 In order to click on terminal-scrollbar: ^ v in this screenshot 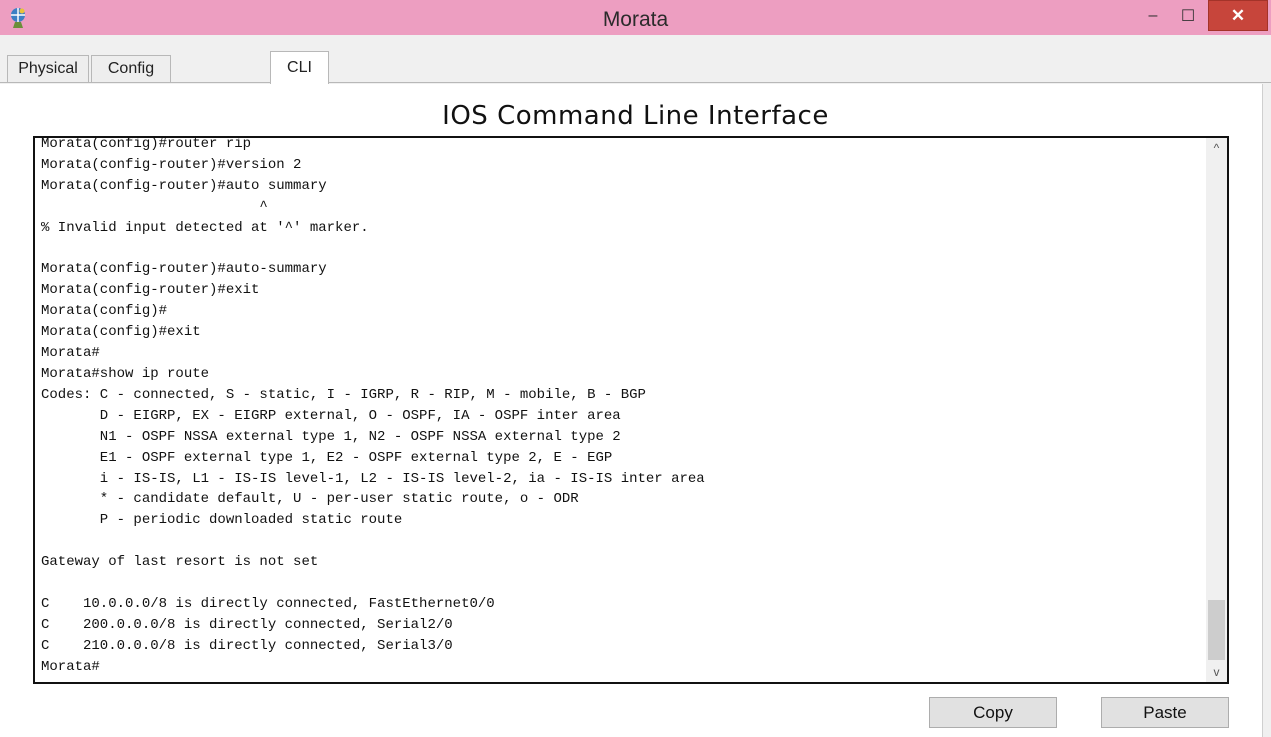, I will do `click(1216, 410)`.